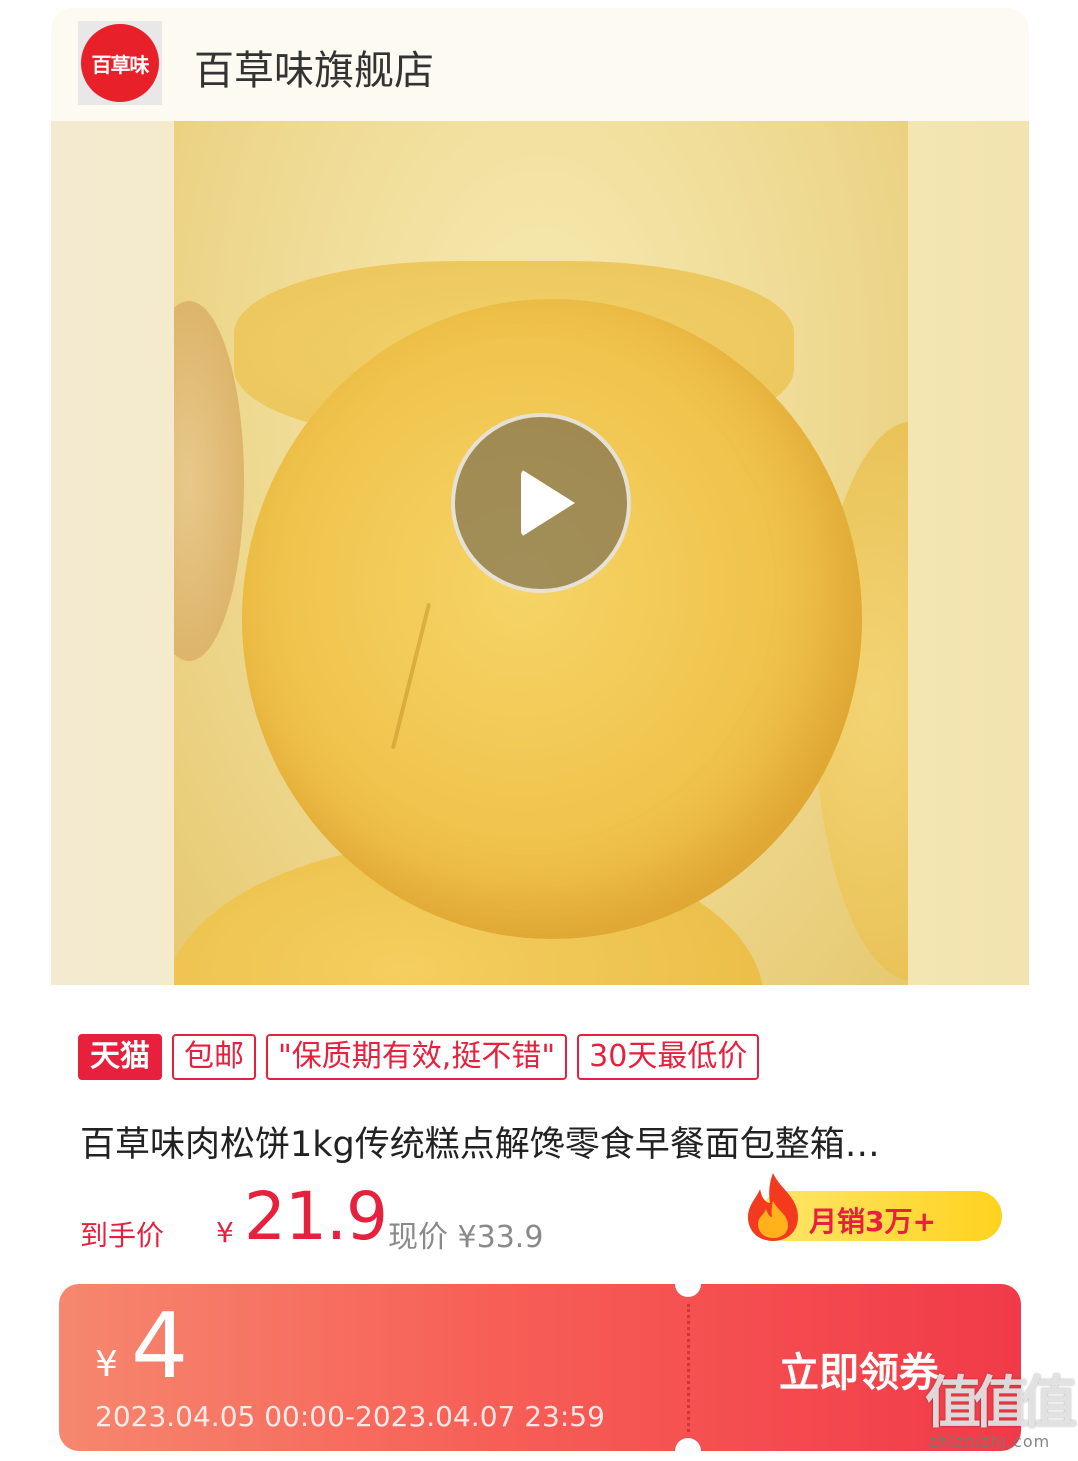  What do you see at coordinates (548, 503) in the screenshot?
I see `play-icon` at bounding box center [548, 503].